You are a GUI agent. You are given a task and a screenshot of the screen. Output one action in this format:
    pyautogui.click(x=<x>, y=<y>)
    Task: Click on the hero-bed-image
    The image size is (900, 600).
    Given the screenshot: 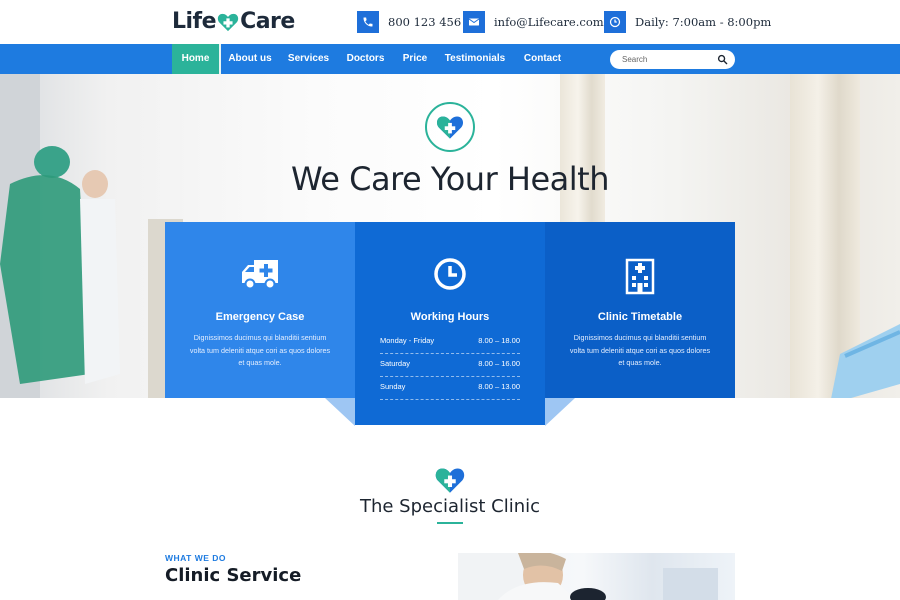 What is the action you would take?
    pyautogui.click(x=865, y=361)
    